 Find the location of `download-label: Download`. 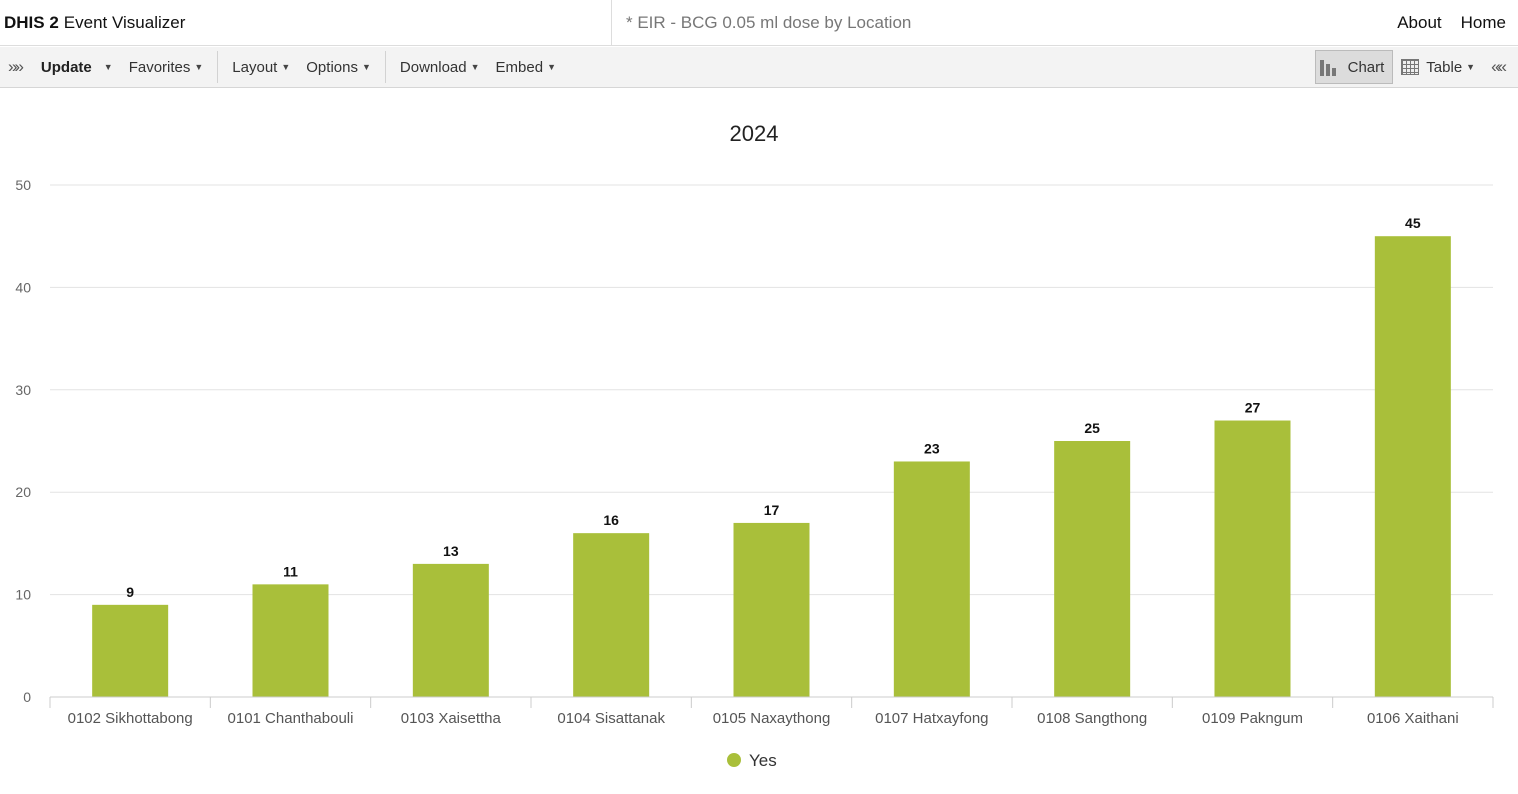

download-label: Download is located at coordinates (433, 67).